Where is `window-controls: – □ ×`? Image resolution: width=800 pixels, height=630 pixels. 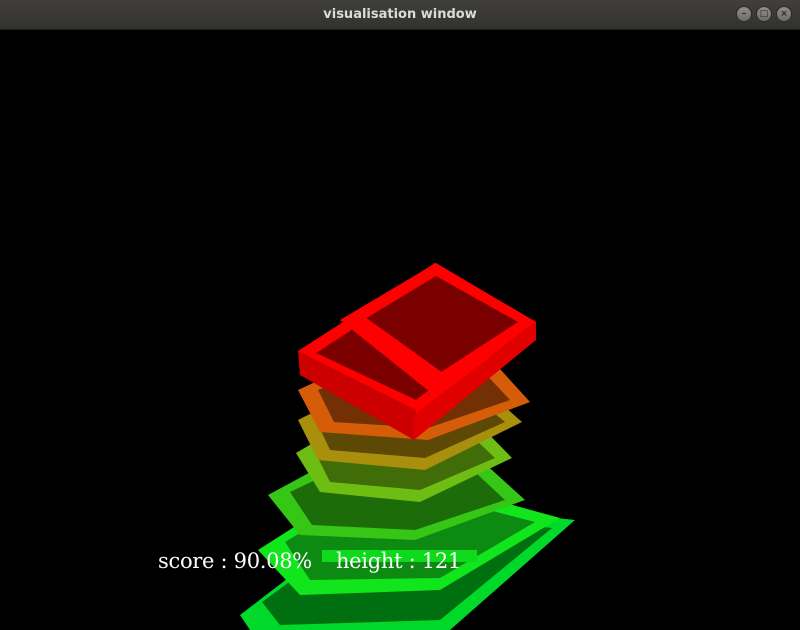 window-controls: – □ × is located at coordinates (764, 14).